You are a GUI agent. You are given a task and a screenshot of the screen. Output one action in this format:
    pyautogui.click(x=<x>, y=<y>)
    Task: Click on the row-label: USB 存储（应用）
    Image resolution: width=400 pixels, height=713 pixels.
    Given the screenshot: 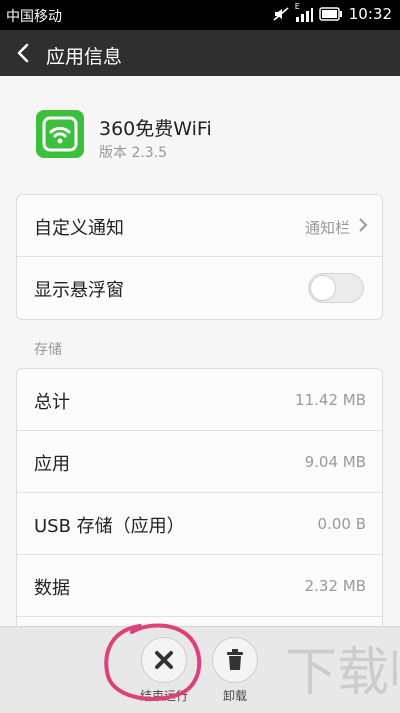 What is the action you would take?
    pyautogui.click(x=109, y=526)
    